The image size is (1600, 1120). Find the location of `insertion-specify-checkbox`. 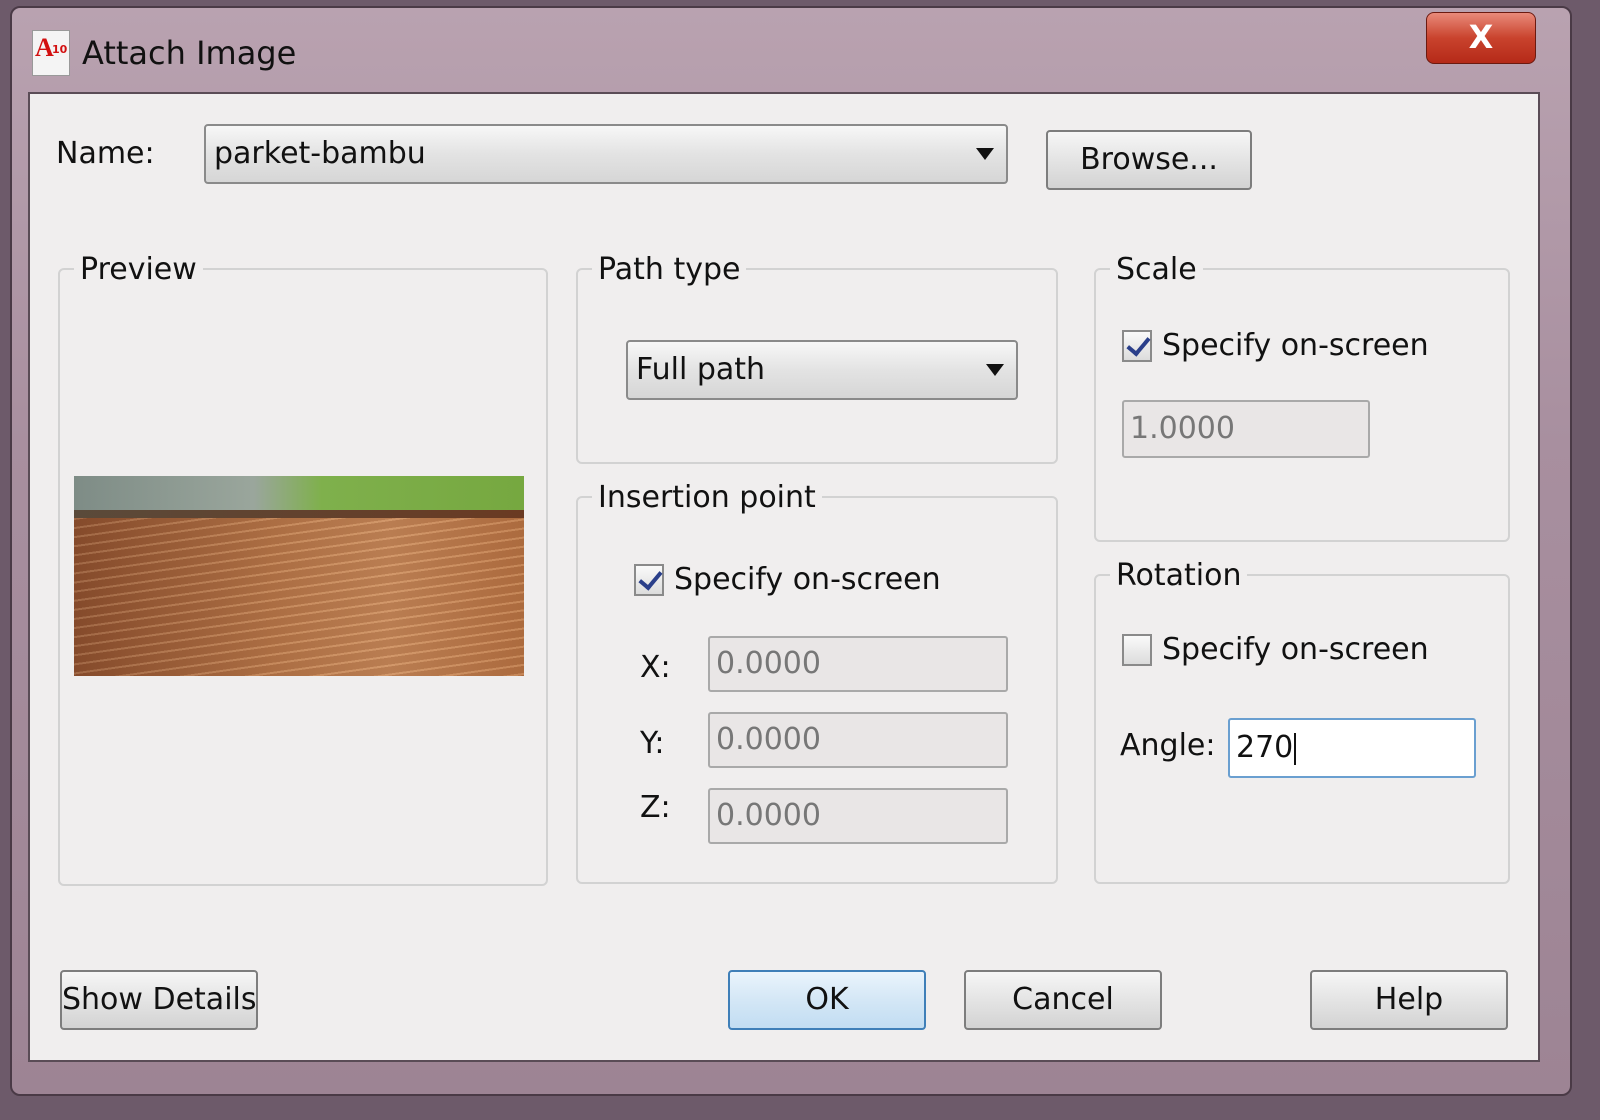

insertion-specify-checkbox is located at coordinates (649, 580).